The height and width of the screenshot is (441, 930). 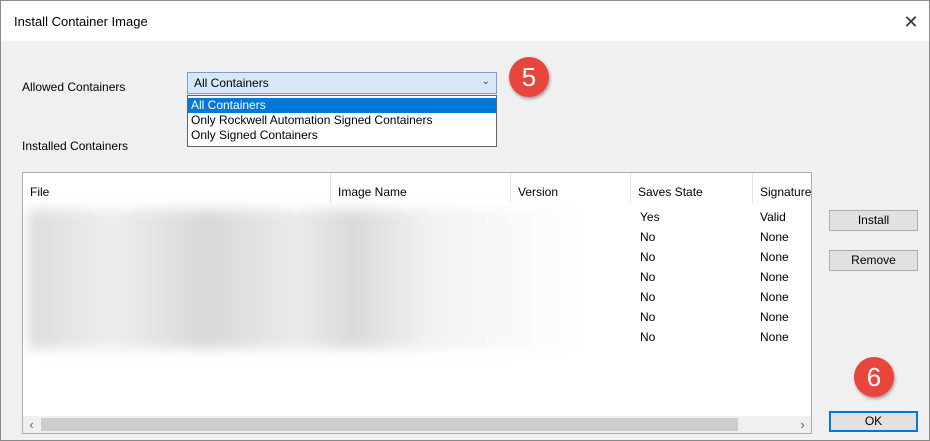 What do you see at coordinates (692, 188) in the screenshot?
I see `column-header-saves-state: Saves State` at bounding box center [692, 188].